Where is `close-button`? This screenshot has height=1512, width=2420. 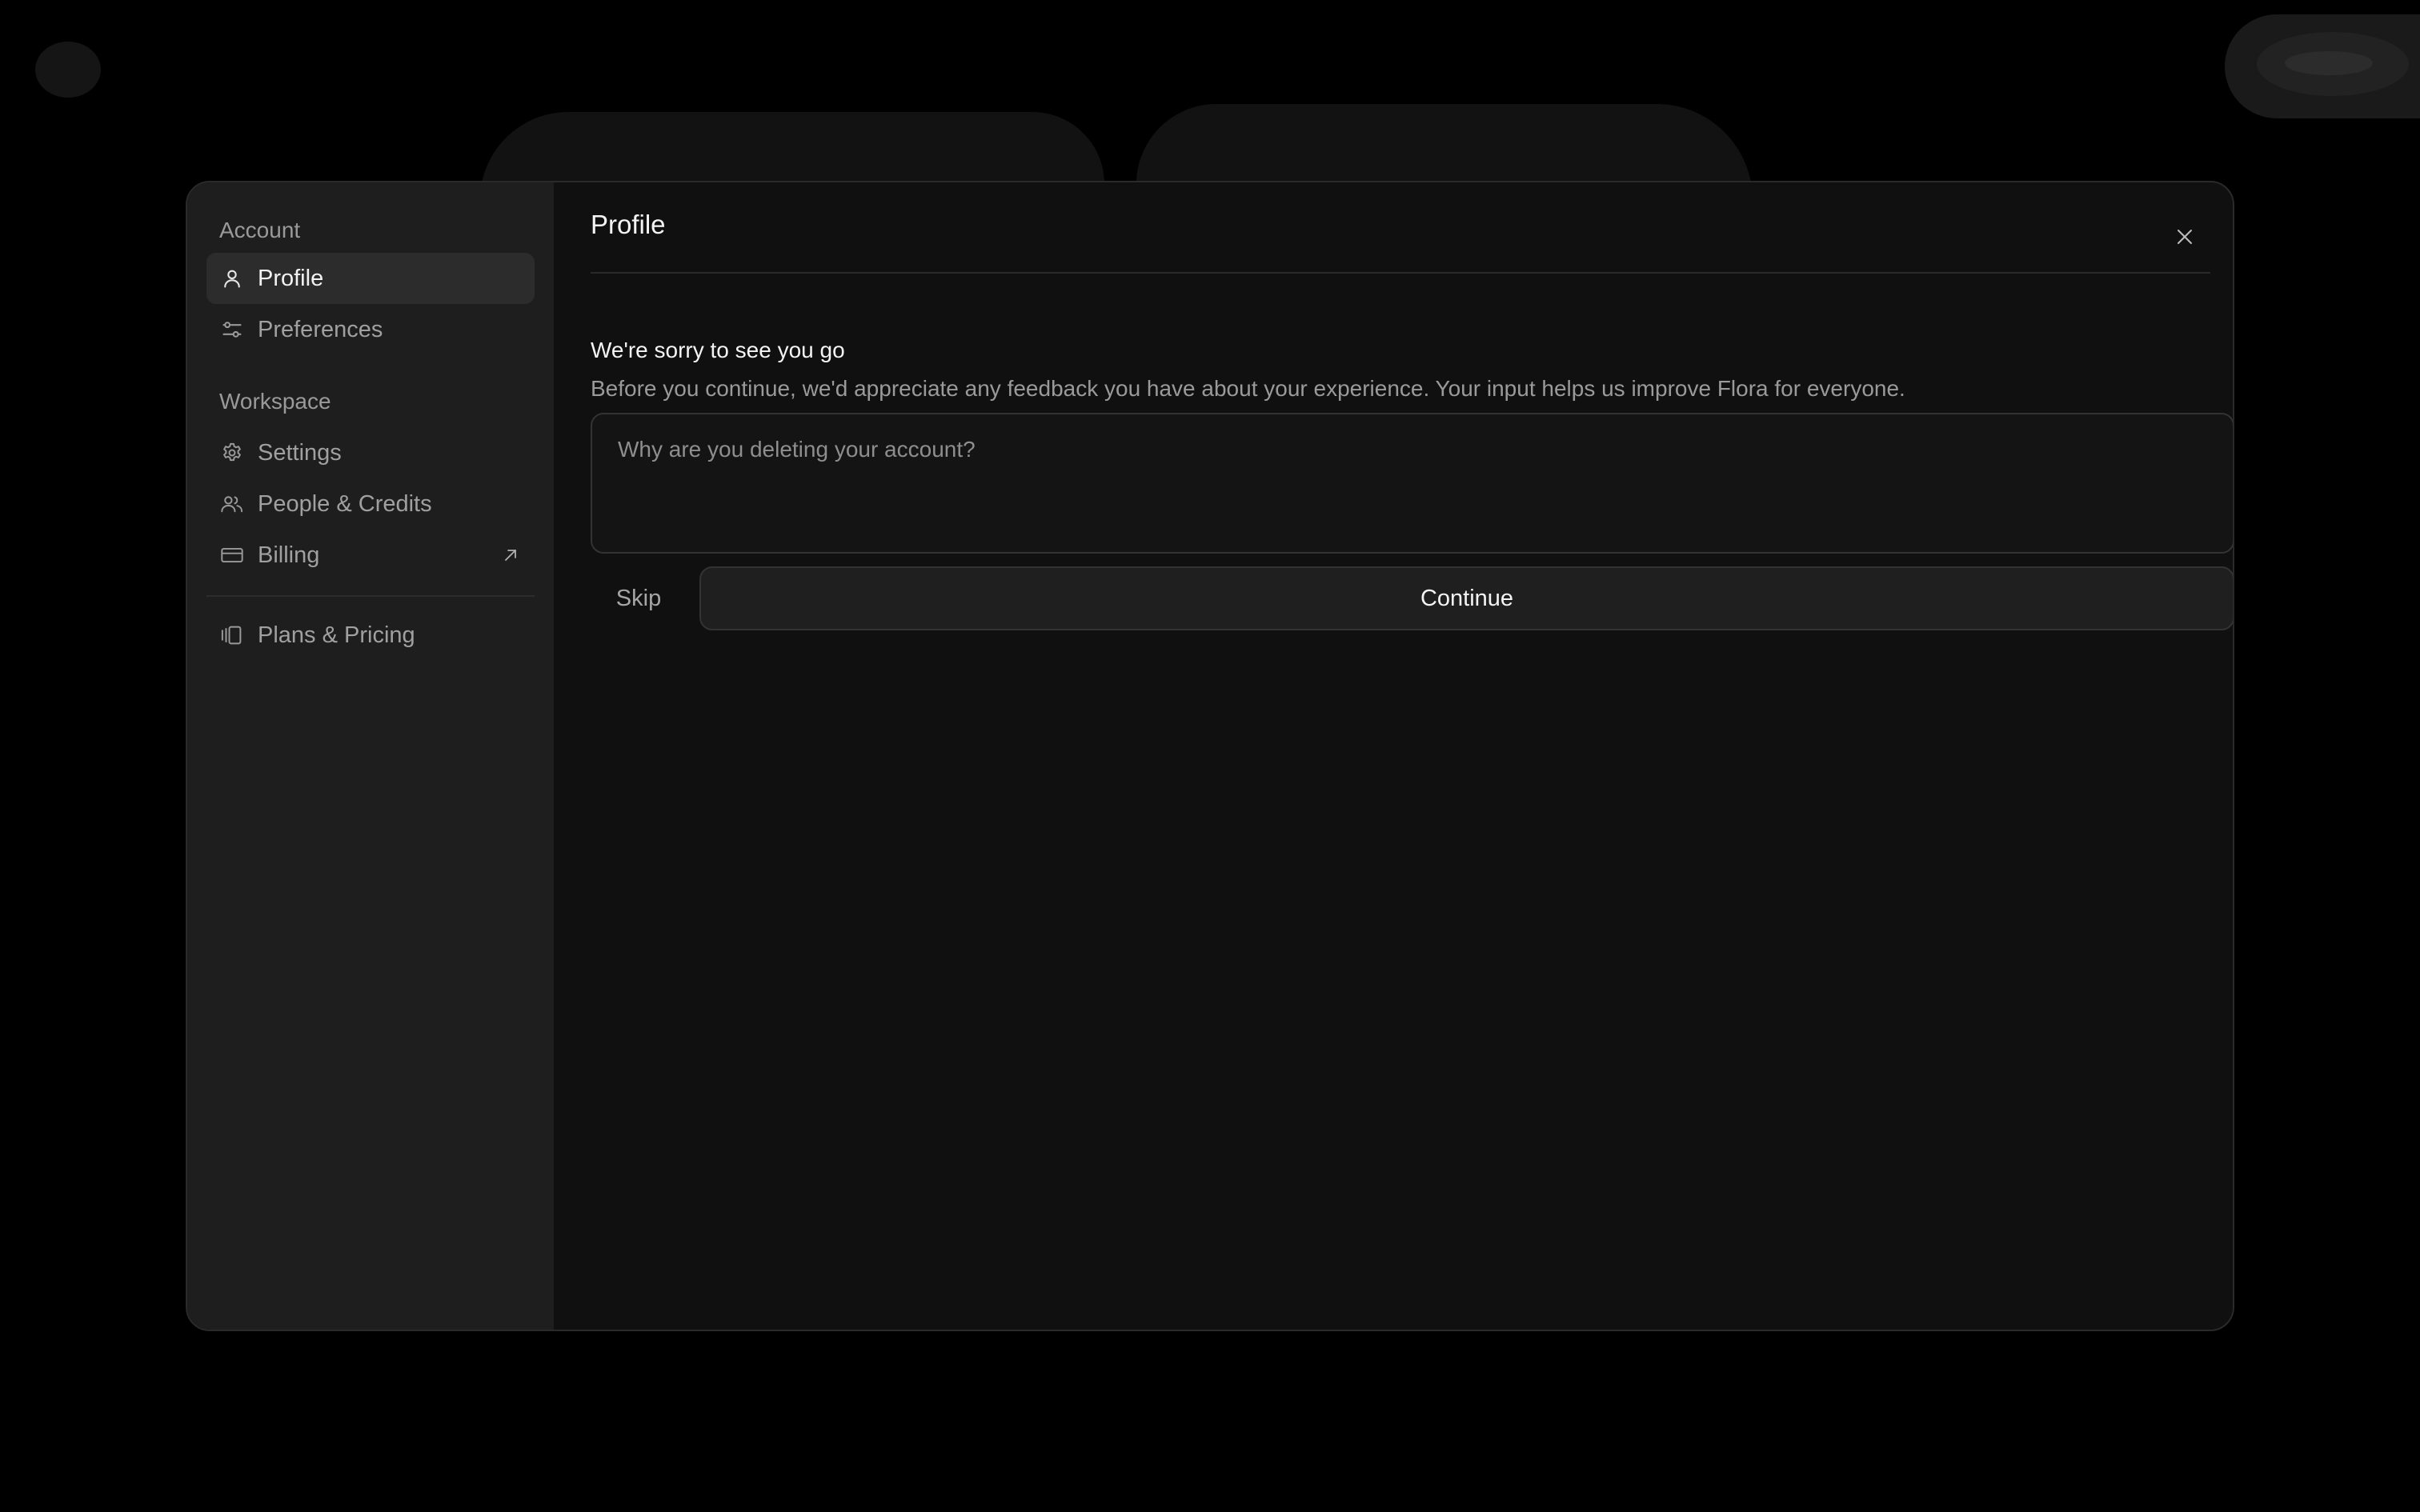
close-button is located at coordinates (2184, 236).